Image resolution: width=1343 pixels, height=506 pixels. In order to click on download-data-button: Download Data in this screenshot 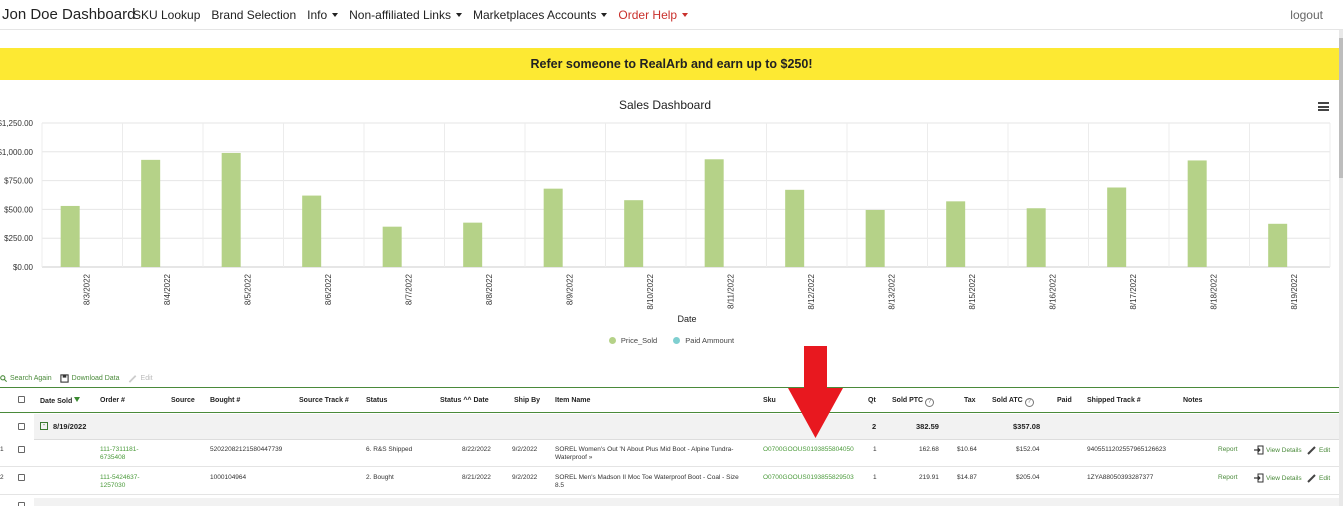, I will do `click(90, 378)`.